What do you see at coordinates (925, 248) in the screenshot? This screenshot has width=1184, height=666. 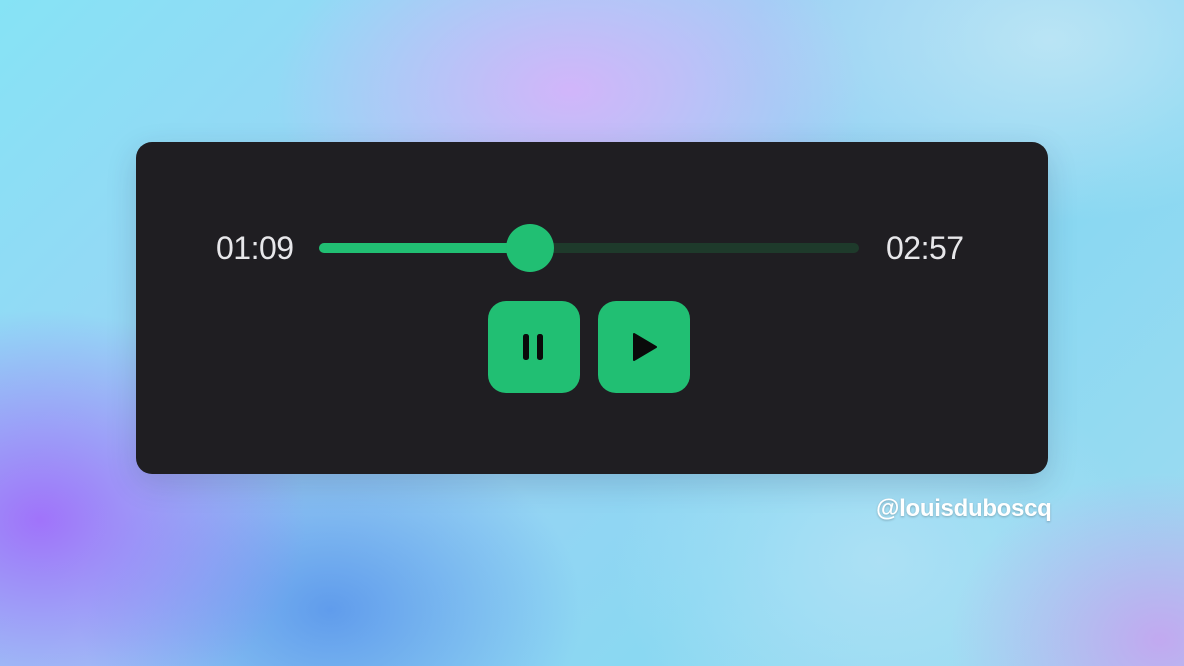 I see `total-time: 02:57` at bounding box center [925, 248].